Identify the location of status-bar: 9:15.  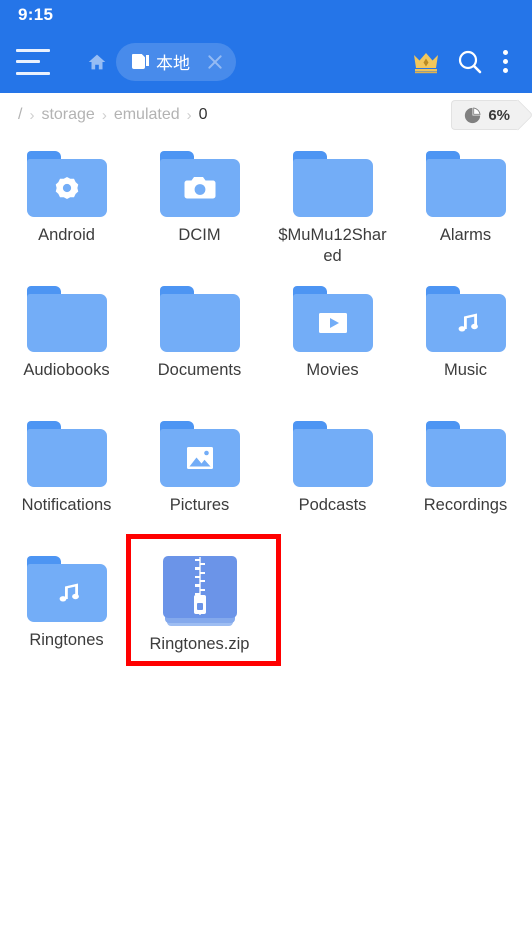
(266, 15).